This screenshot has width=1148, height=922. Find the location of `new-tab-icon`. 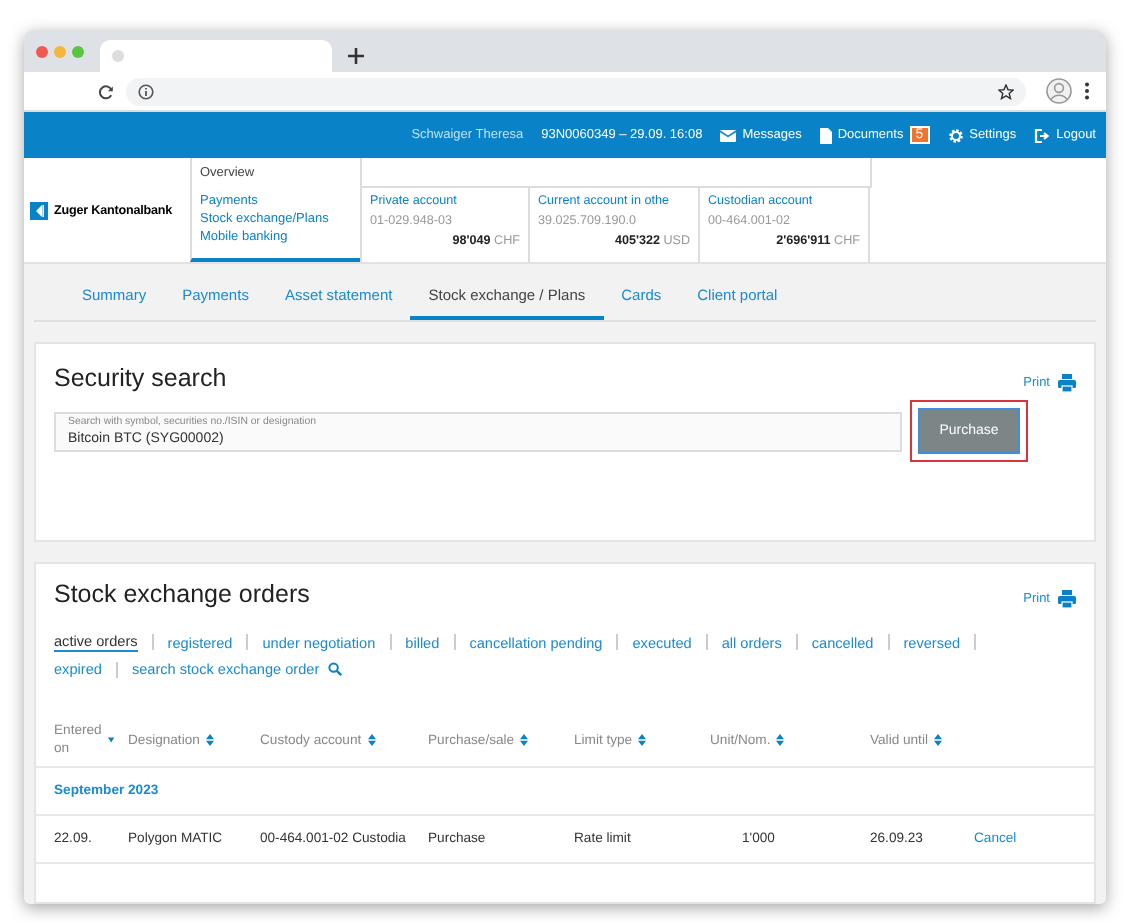

new-tab-icon is located at coordinates (356, 55).